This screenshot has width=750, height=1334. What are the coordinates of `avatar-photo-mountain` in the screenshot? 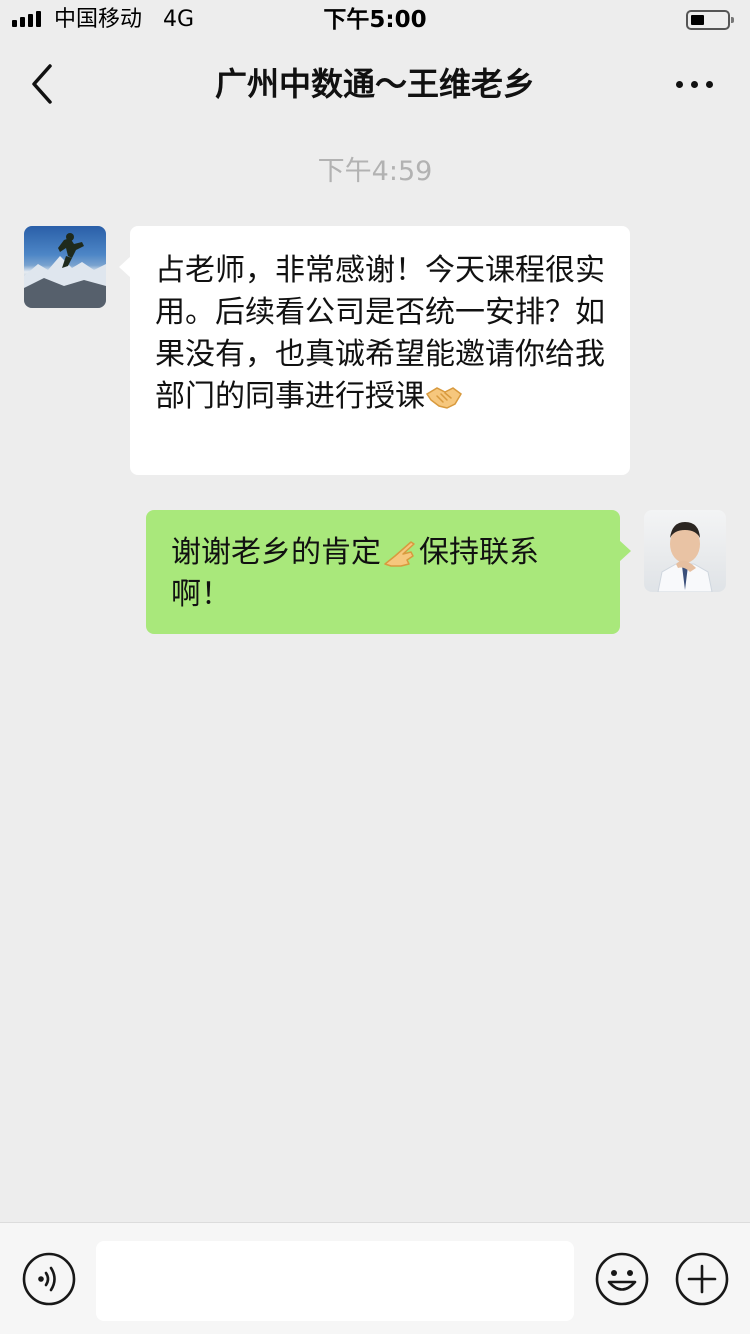 It's located at (65, 270).